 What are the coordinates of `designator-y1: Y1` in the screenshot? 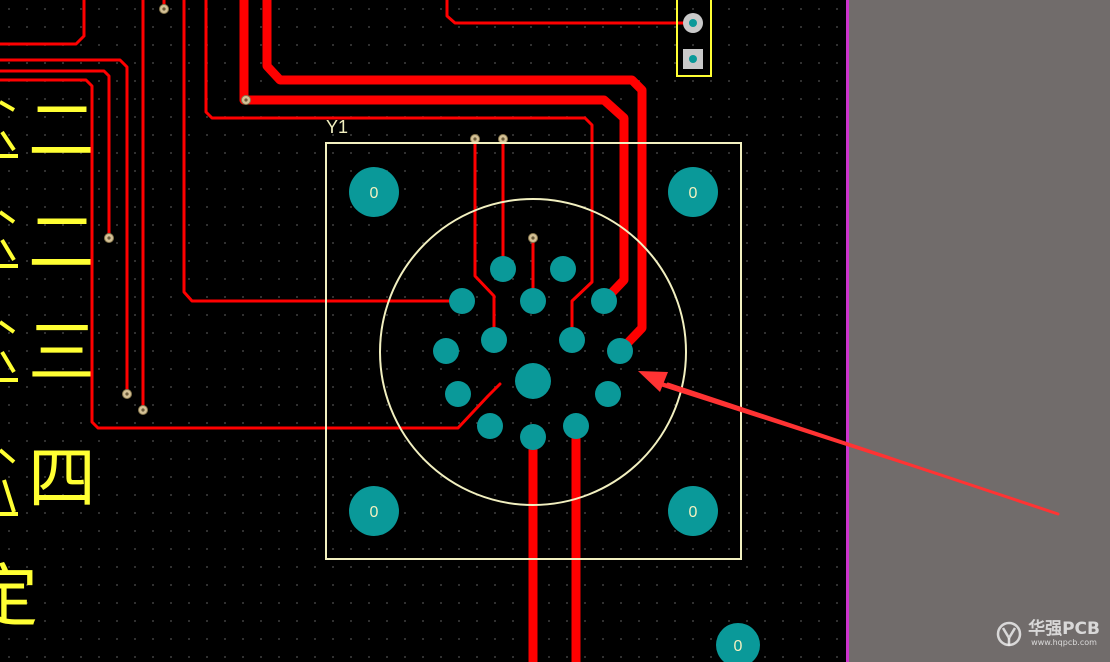 It's located at (337, 127).